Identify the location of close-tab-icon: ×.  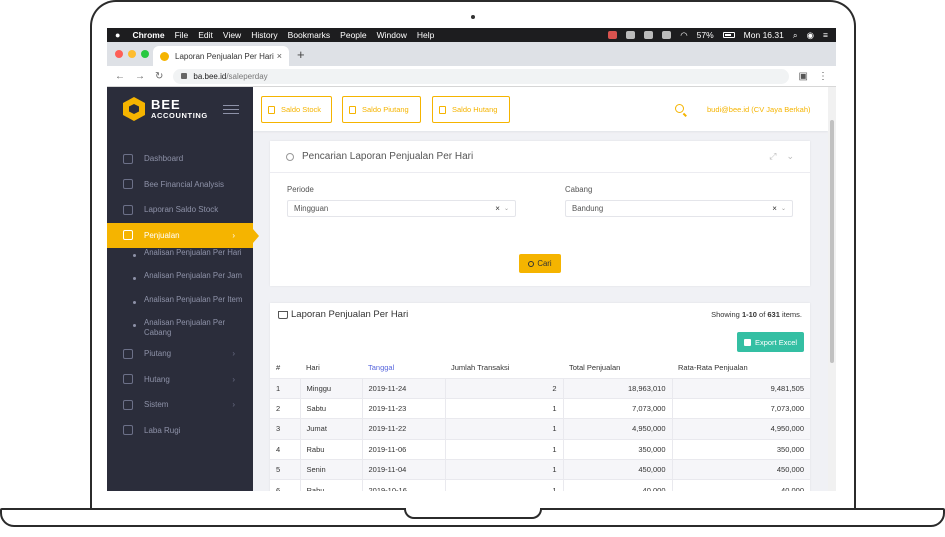
(279, 56).